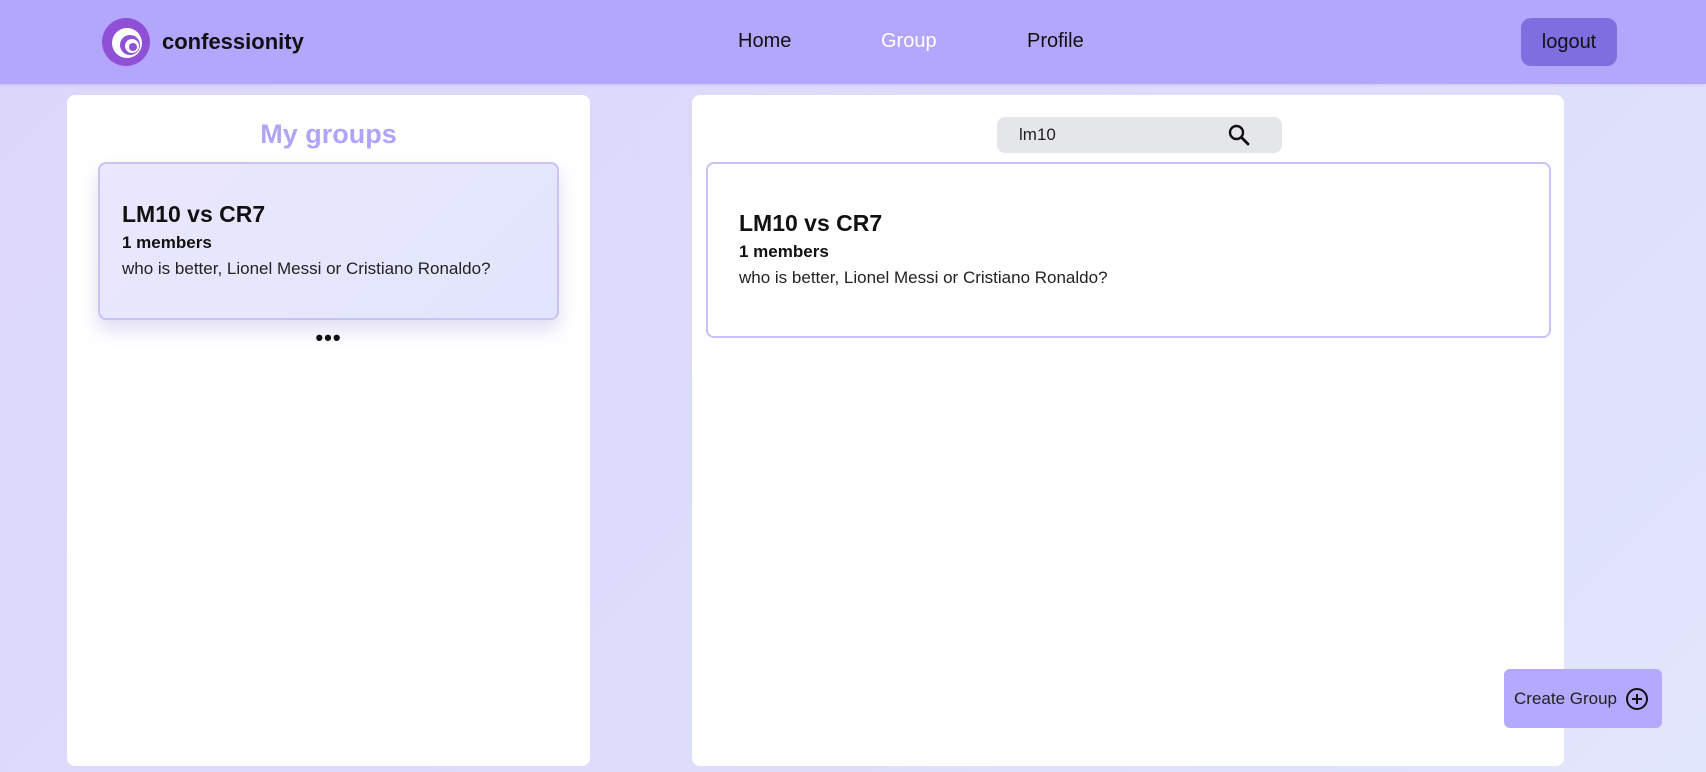 The height and width of the screenshot is (772, 1706). I want to click on group-members: 1 members, so click(167, 242).